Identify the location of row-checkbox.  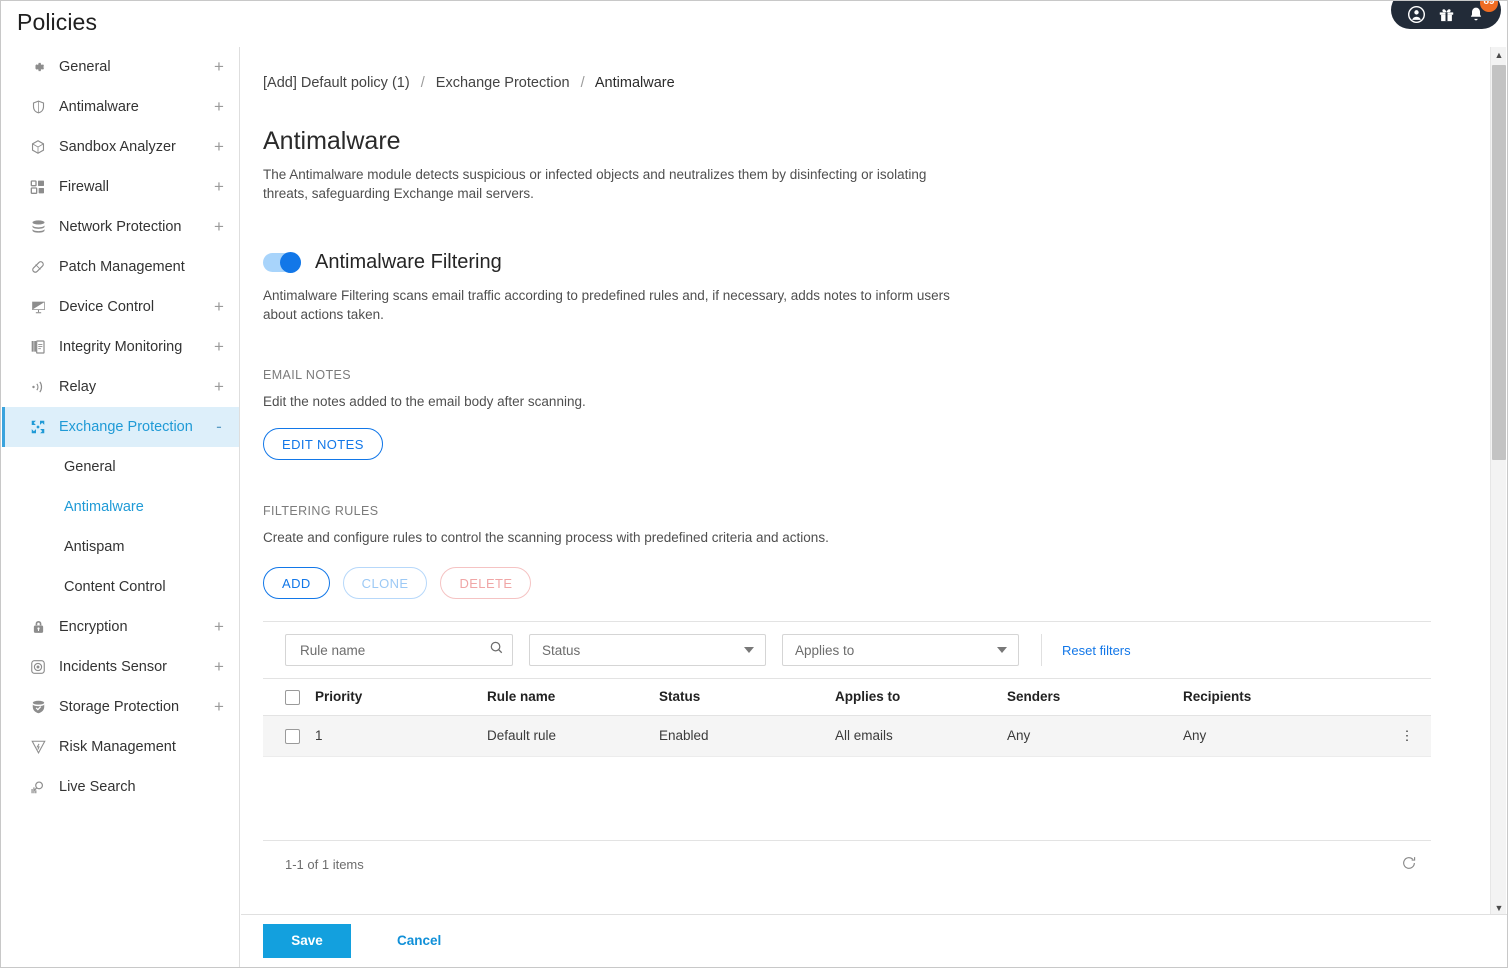
(292, 736).